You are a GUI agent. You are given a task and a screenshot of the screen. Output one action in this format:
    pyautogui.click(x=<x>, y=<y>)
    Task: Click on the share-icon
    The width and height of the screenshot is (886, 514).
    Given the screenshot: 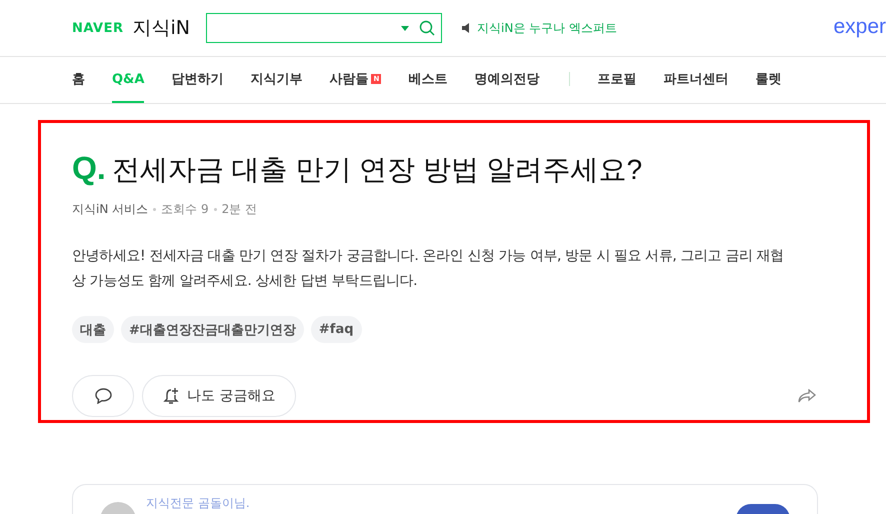 What is the action you would take?
    pyautogui.click(x=807, y=396)
    